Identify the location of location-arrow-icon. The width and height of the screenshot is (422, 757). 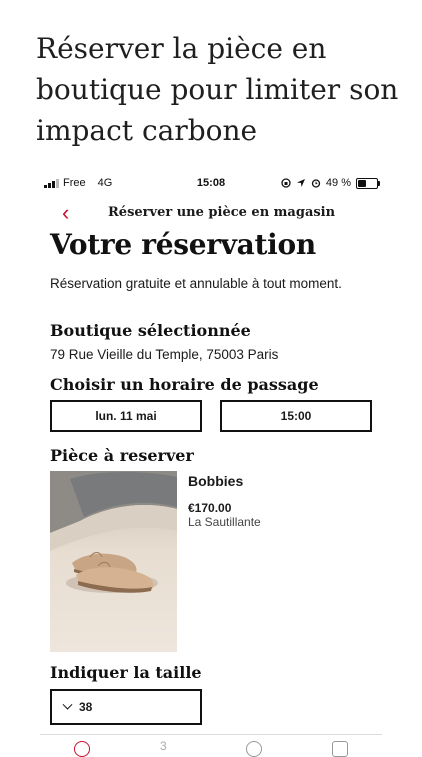
(300, 183).